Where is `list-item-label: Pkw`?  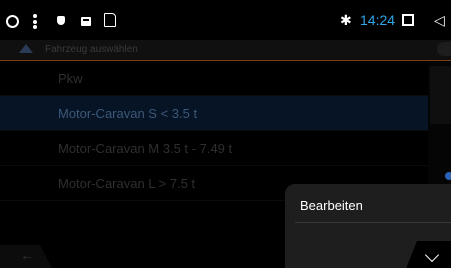 list-item-label: Pkw is located at coordinates (70, 78).